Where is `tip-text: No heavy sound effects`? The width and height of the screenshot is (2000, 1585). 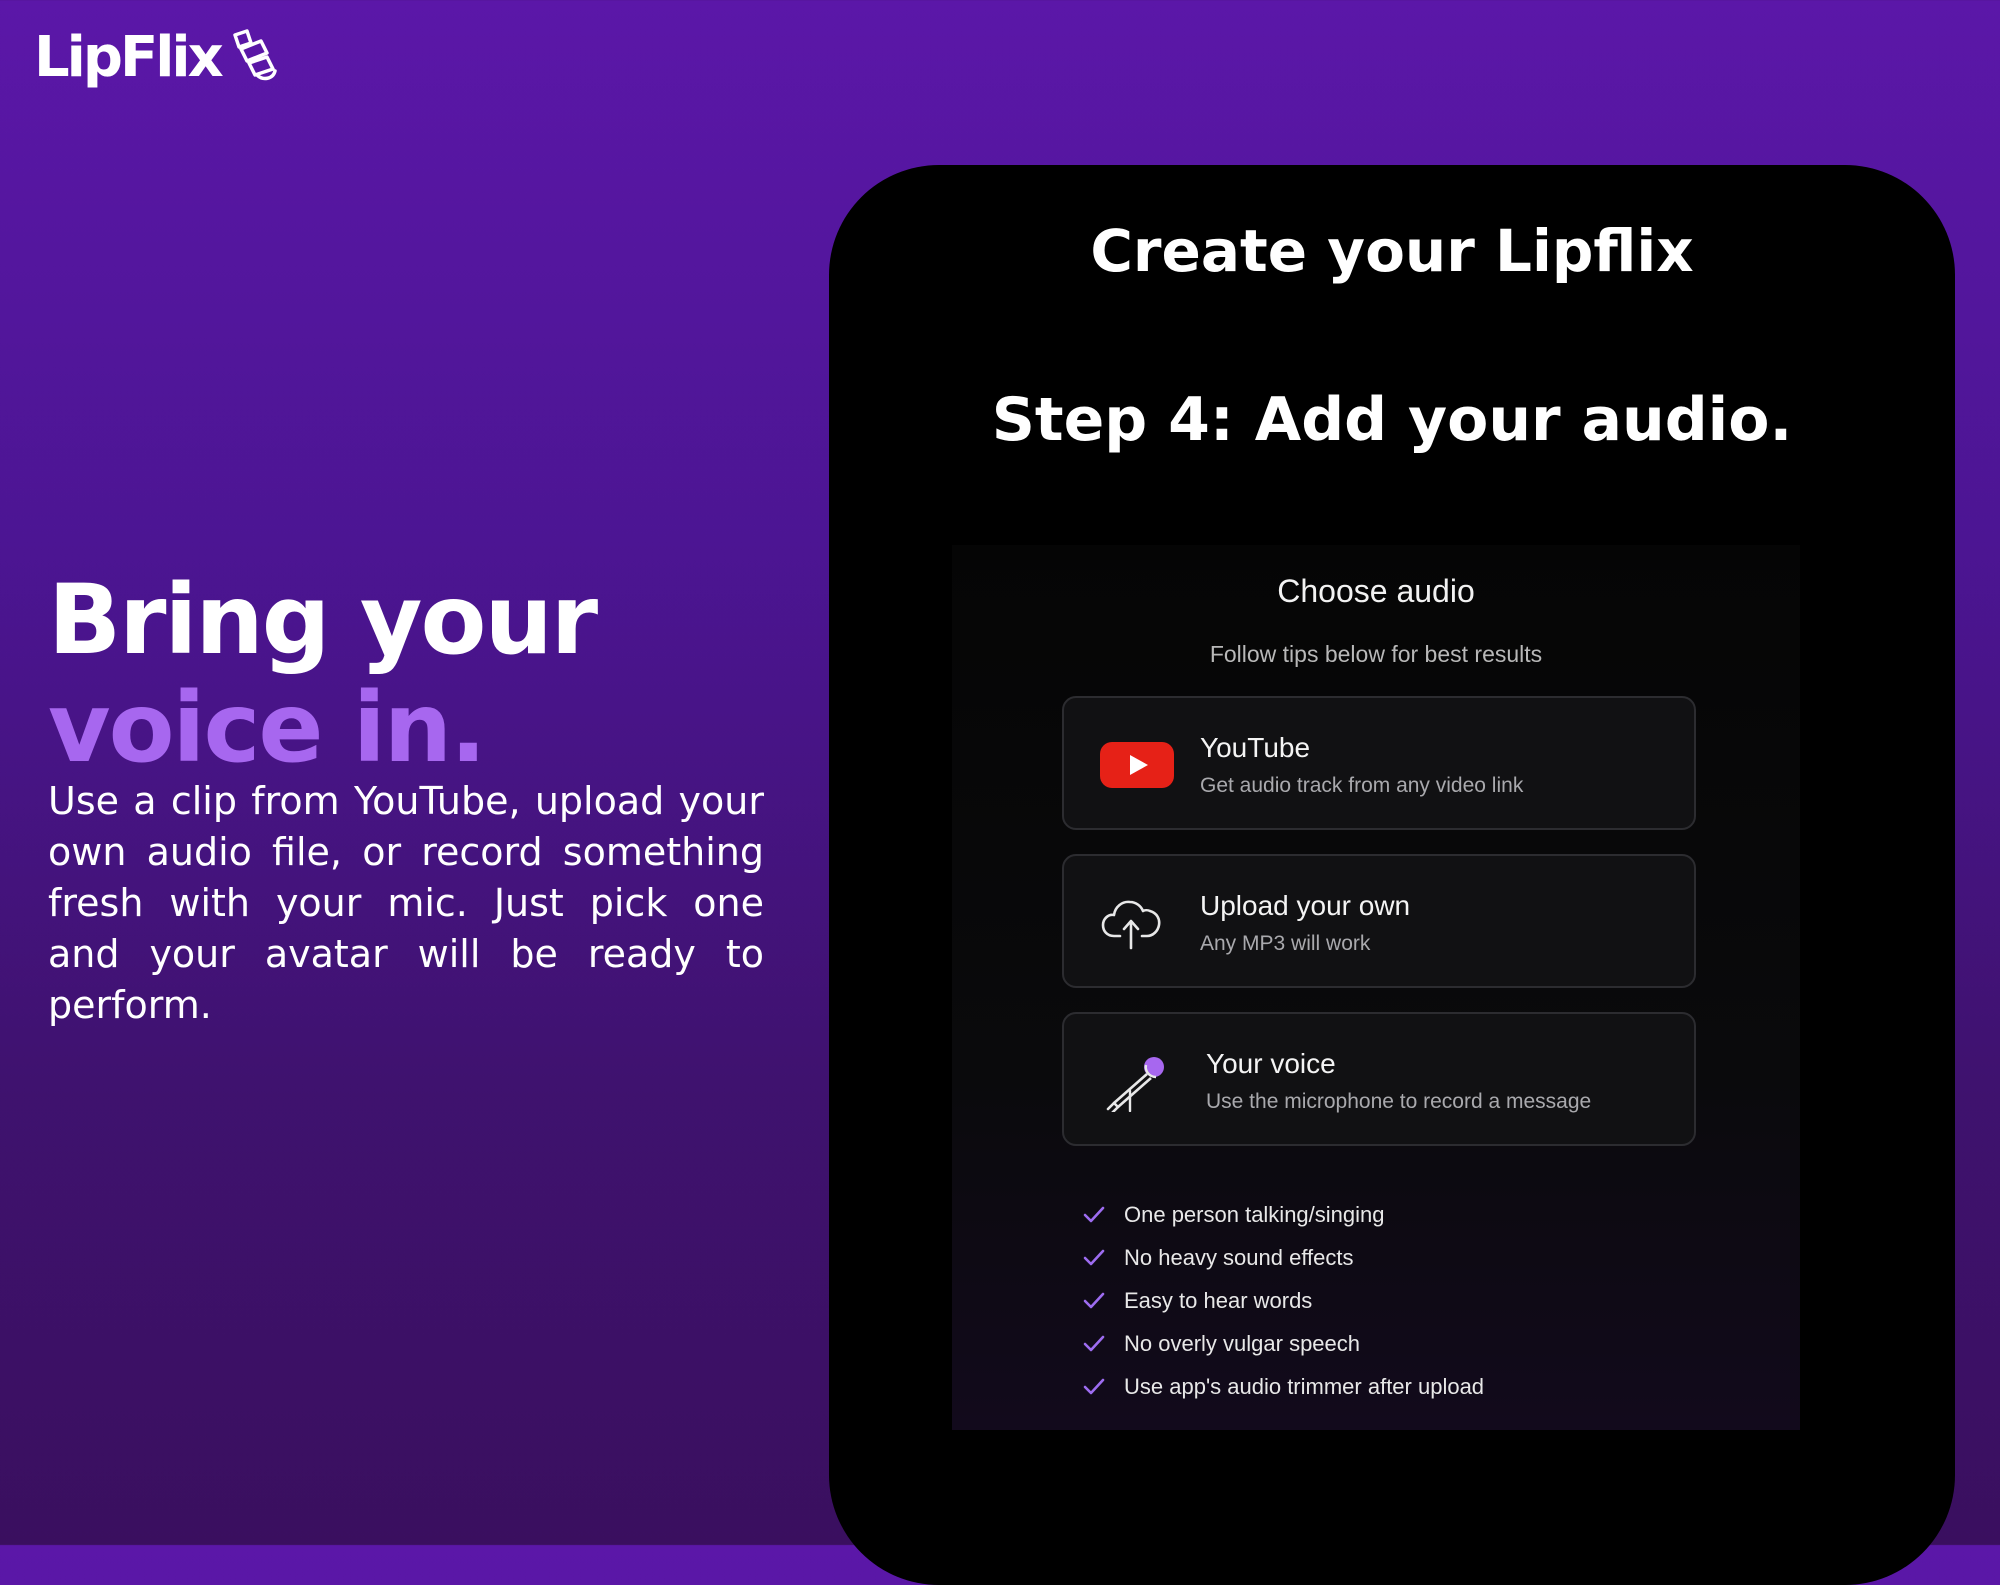
tip-text: No heavy sound effects is located at coordinates (1239, 1257).